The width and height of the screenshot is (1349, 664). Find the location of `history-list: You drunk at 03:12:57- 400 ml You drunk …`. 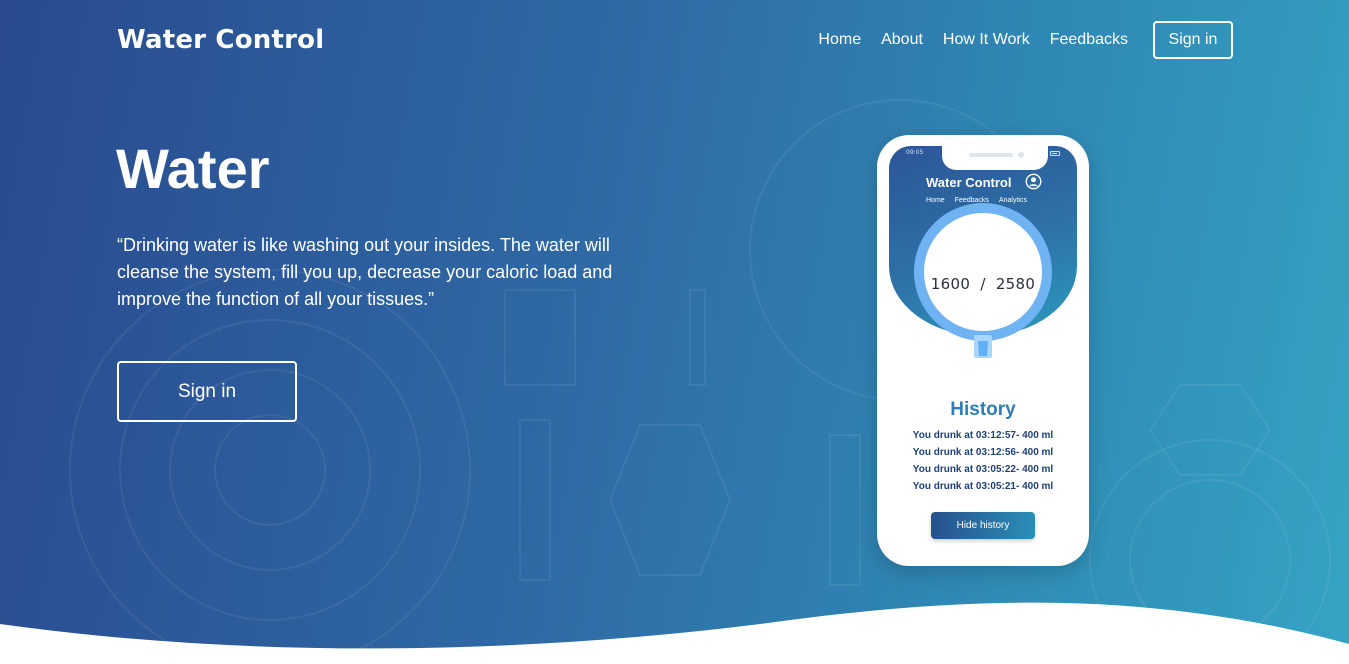

history-list: You drunk at 03:12:57- 400 ml You drunk … is located at coordinates (983, 461).